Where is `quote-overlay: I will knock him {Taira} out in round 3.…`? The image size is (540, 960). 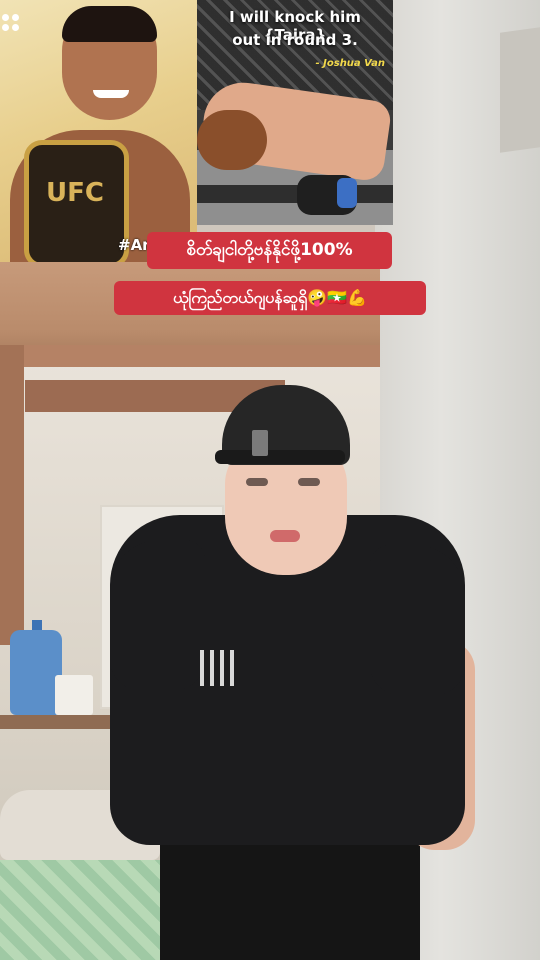
quote-overlay: I will knock him {Taira} out in round 3.… is located at coordinates (295, 40).